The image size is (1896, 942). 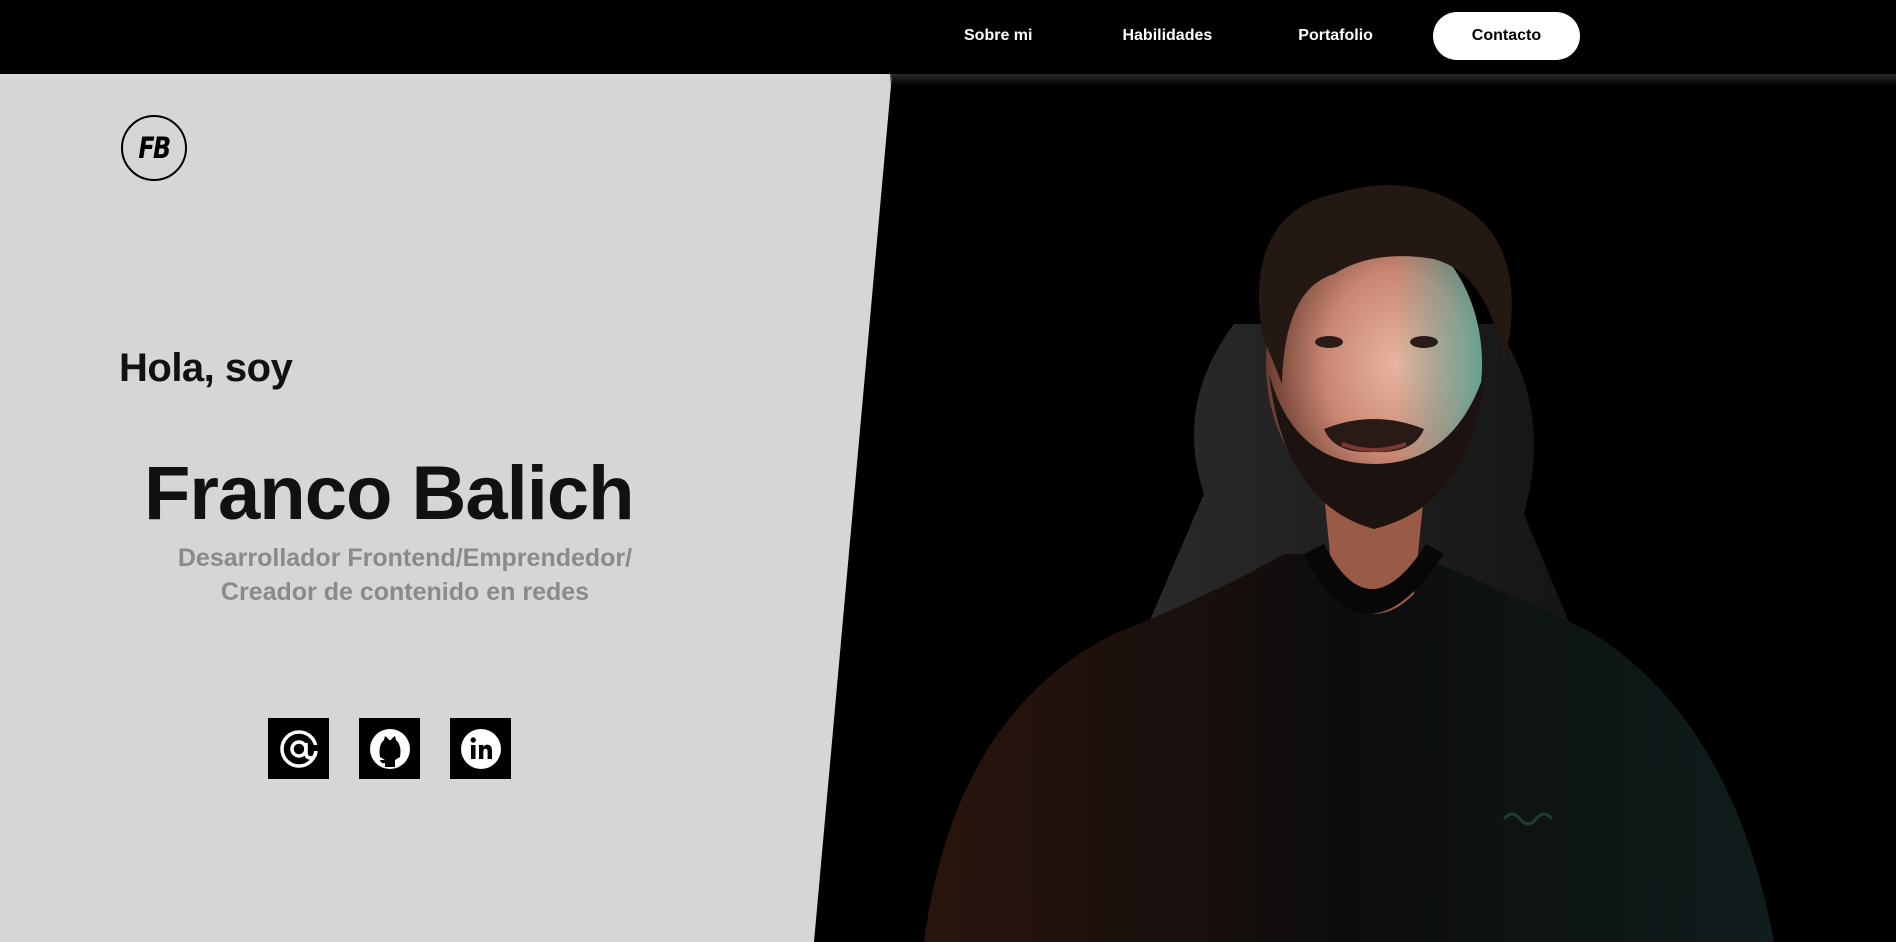 What do you see at coordinates (1393, 80) in the screenshot?
I see `navbar-shadow` at bounding box center [1393, 80].